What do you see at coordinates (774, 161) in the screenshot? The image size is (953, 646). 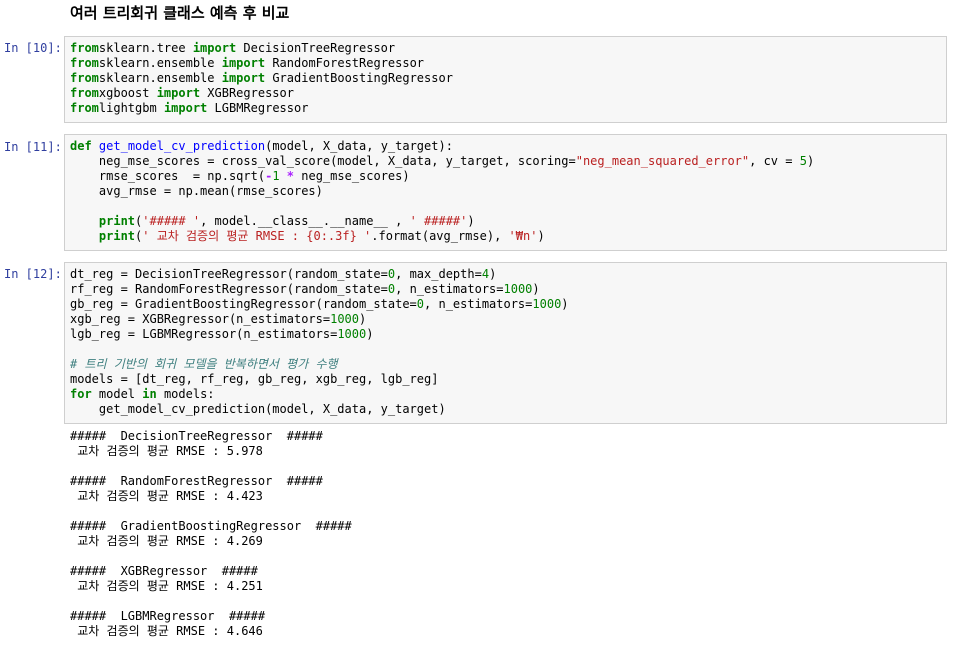 I see `code-token: , cv =` at bounding box center [774, 161].